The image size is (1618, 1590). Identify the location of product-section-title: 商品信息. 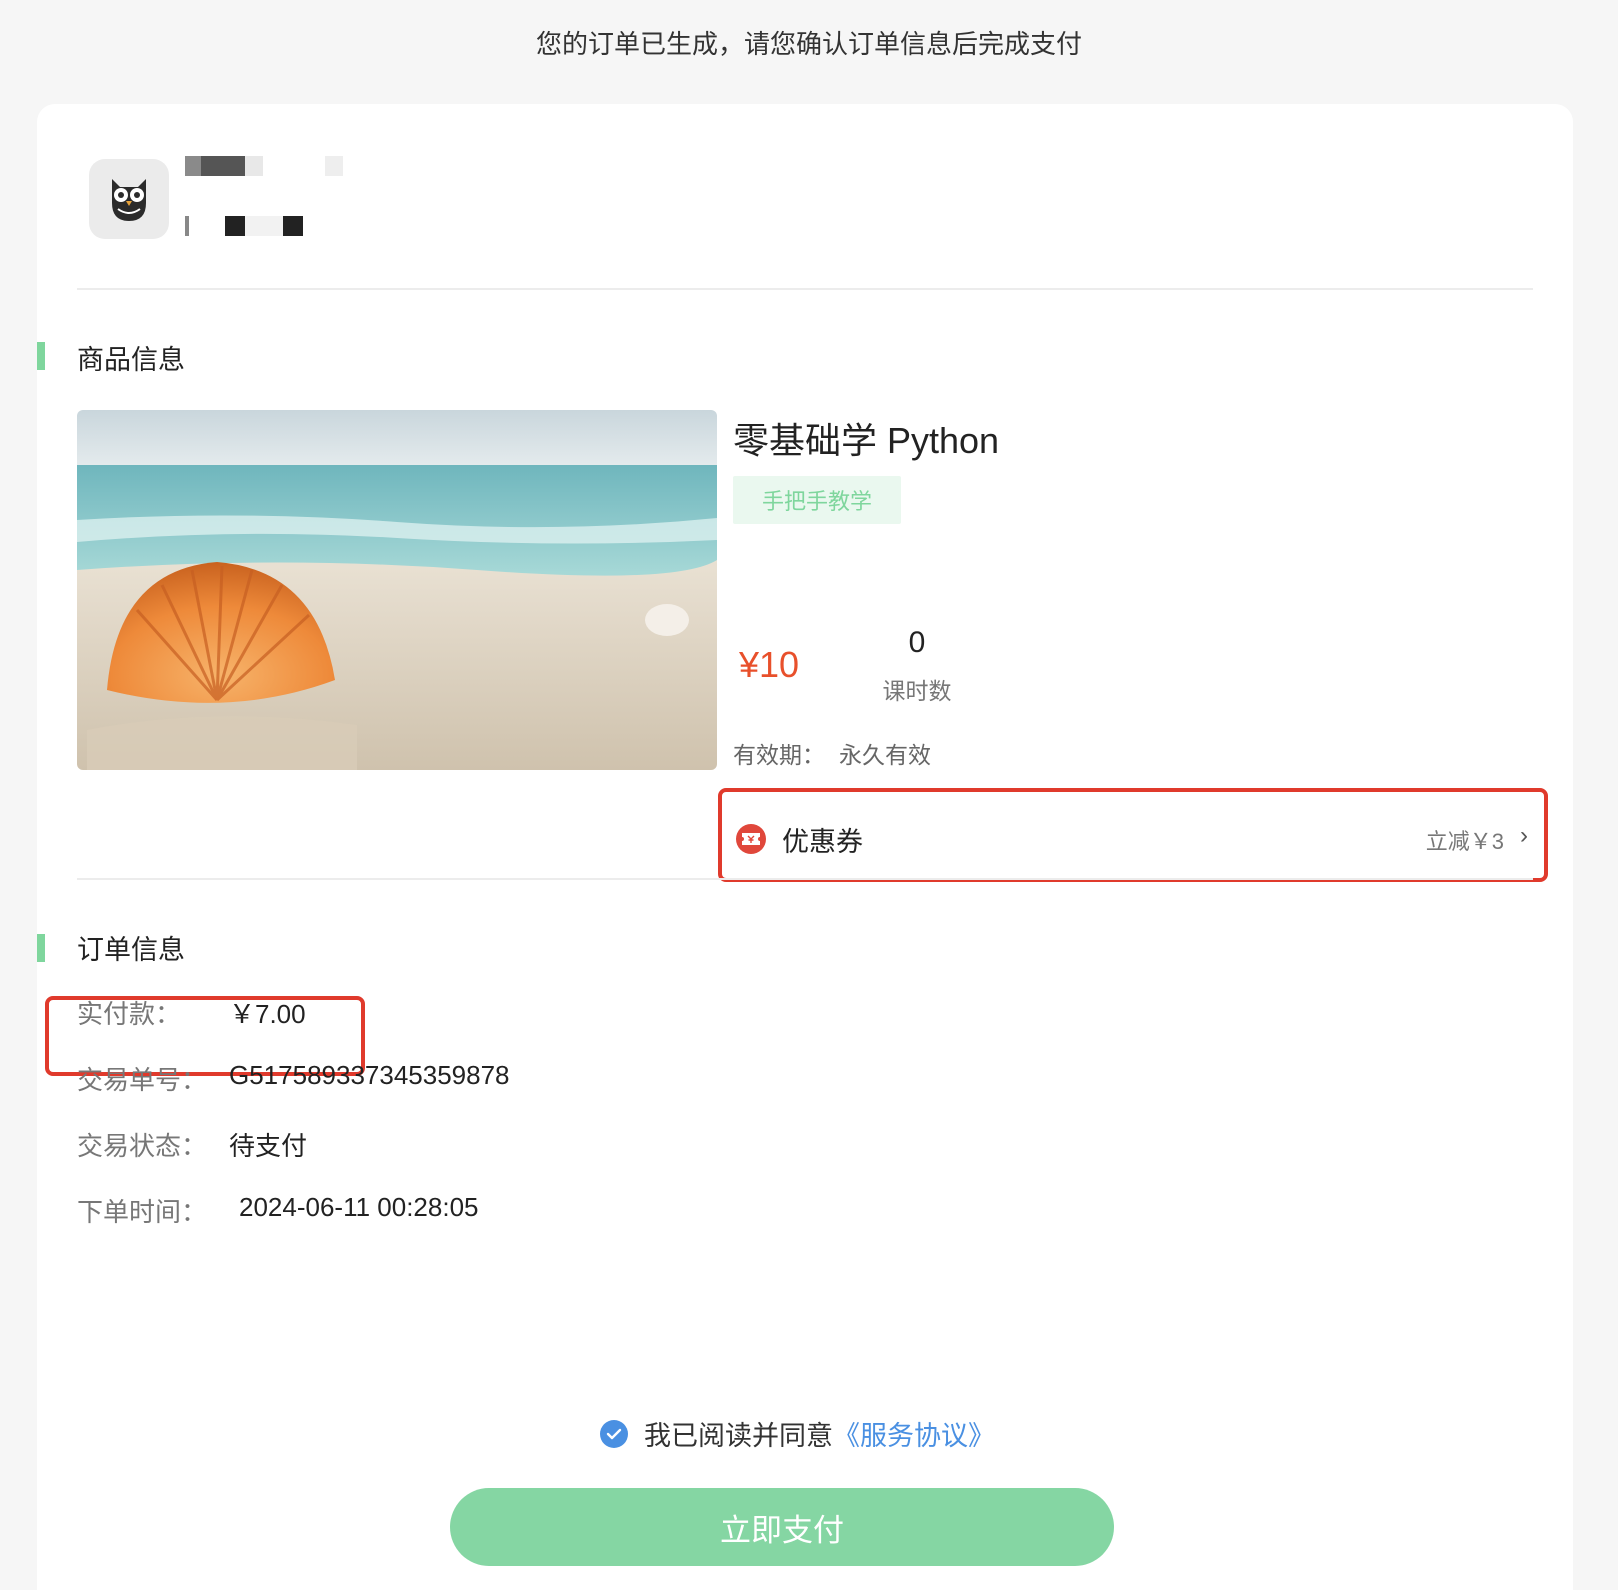
(131, 360).